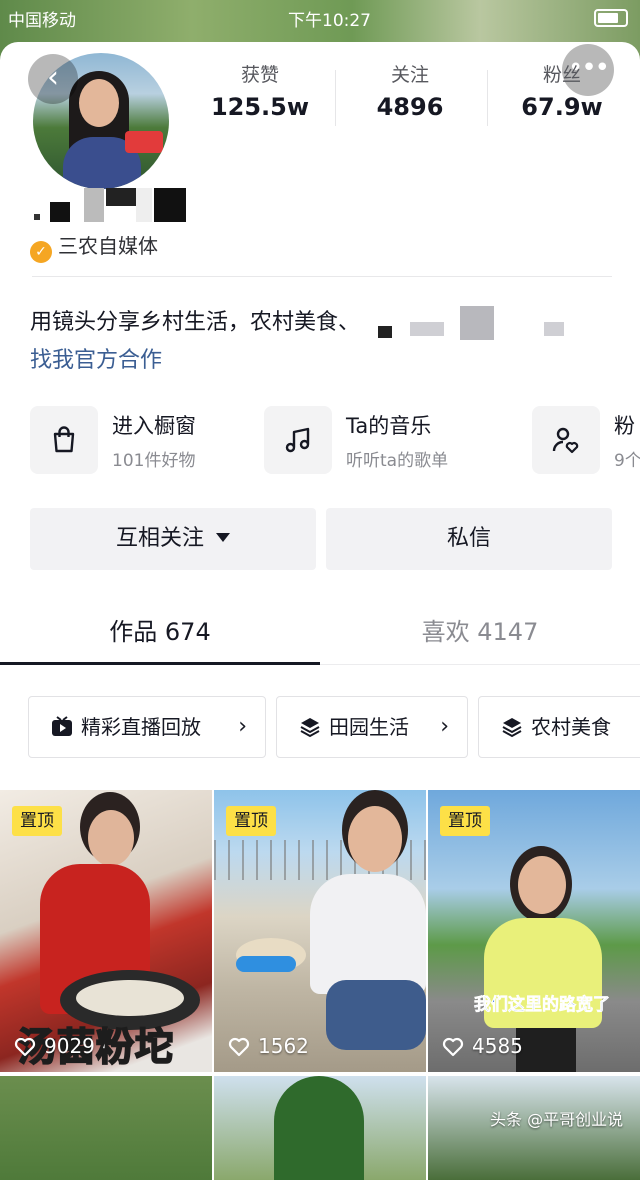  What do you see at coordinates (566, 440) in the screenshot?
I see `fan-group-icon` at bounding box center [566, 440].